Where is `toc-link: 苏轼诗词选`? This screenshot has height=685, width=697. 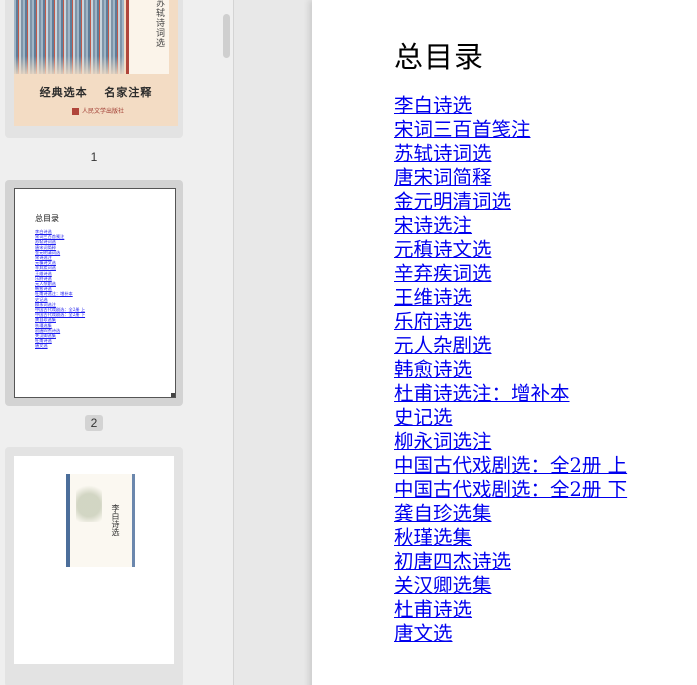 toc-link: 苏轼诗词选 is located at coordinates (443, 153).